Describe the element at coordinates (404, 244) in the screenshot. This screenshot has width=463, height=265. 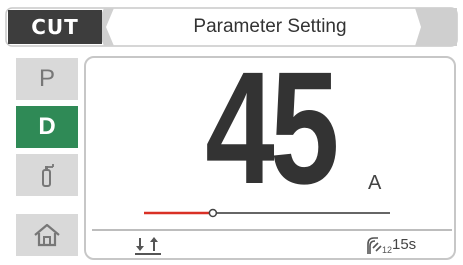
I see `timer-value: 15s` at that location.